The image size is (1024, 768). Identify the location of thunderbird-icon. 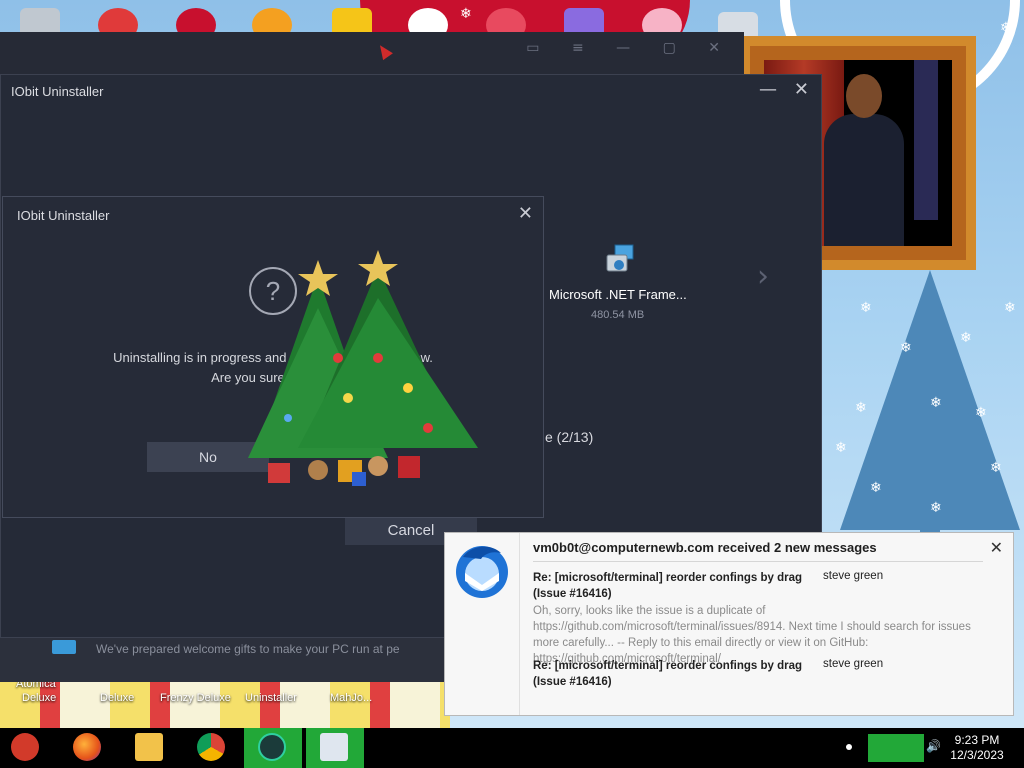
(482, 572).